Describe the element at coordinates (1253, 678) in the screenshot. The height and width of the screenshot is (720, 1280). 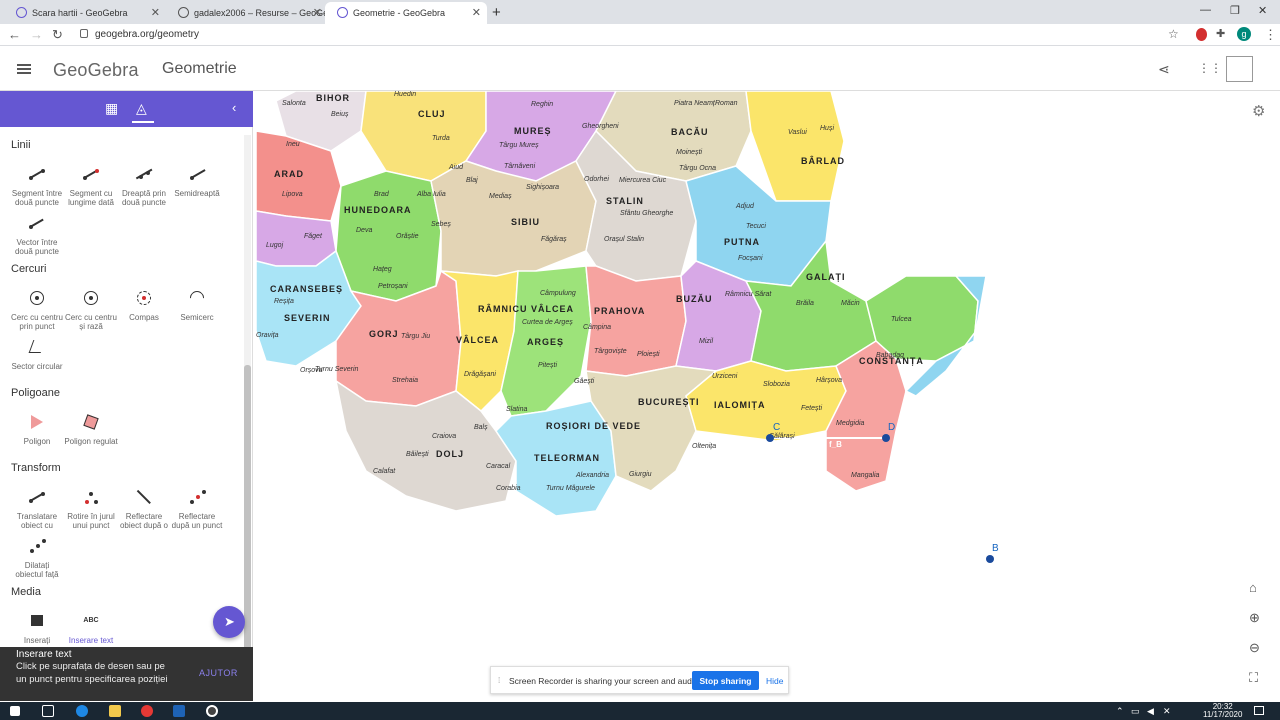
I see `fullscreen-icon: ⛶` at that location.